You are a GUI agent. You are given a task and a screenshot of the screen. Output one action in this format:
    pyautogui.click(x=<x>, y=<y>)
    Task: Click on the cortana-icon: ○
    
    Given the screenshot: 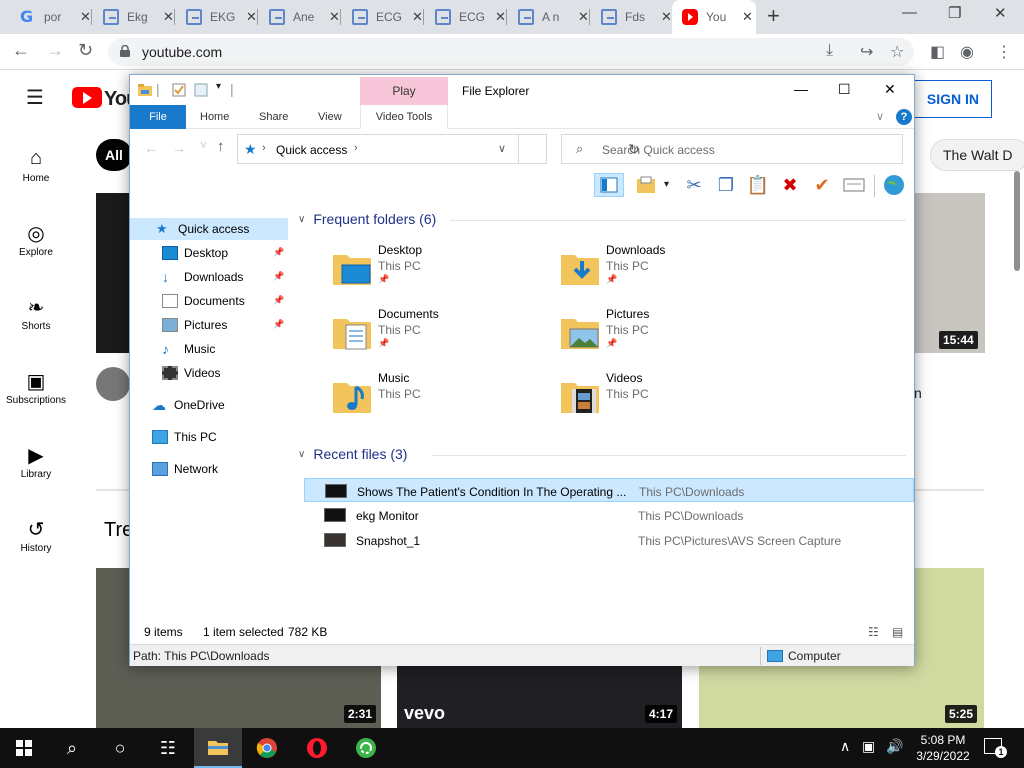 What is the action you would take?
    pyautogui.click(x=120, y=748)
    